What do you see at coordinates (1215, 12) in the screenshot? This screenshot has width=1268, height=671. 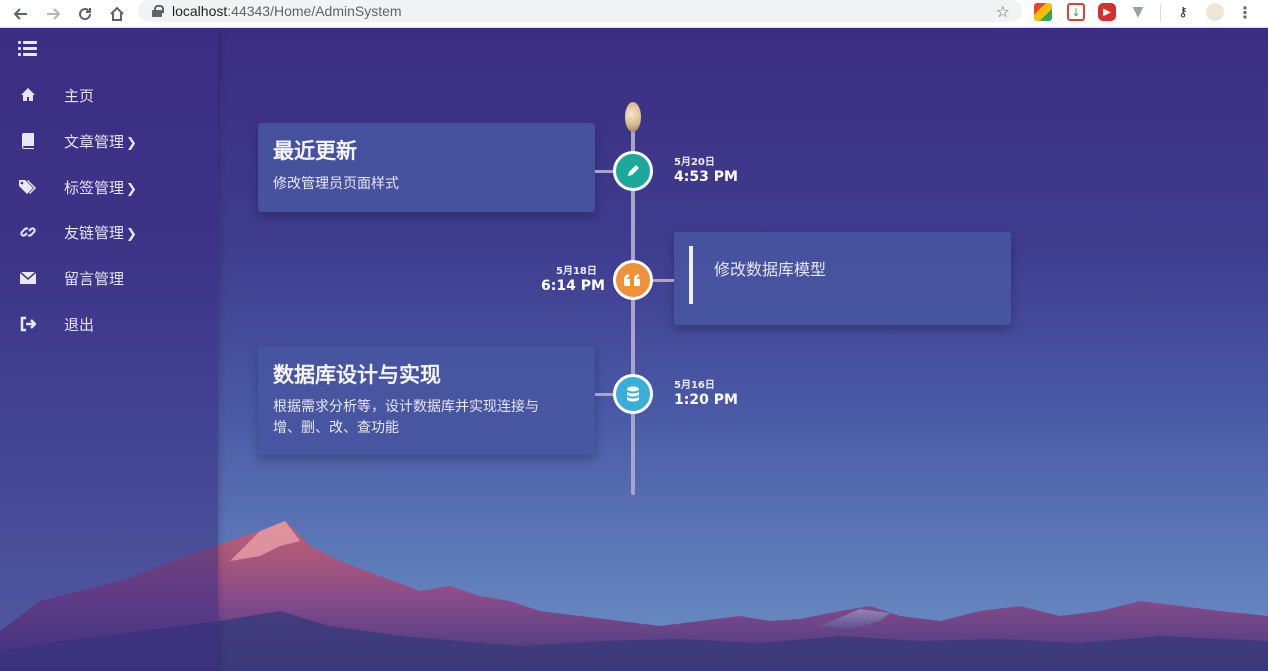 I see `profile-avatar` at bounding box center [1215, 12].